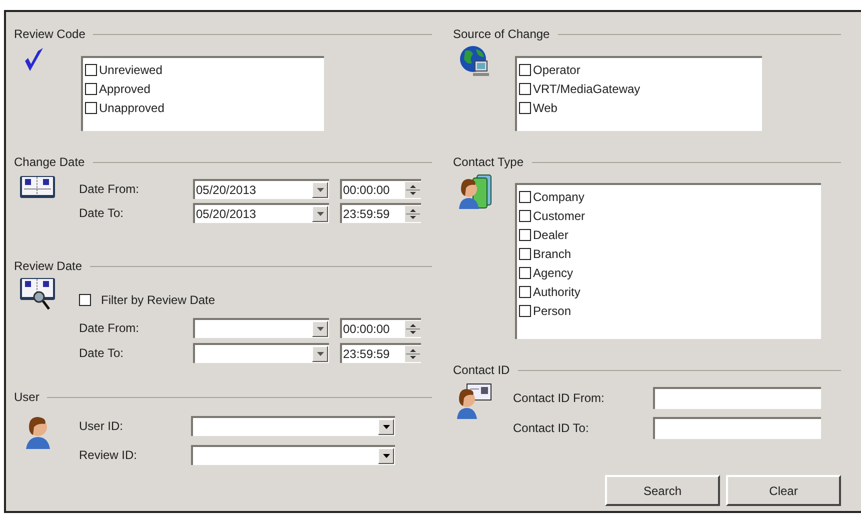  What do you see at coordinates (783, 490) in the screenshot?
I see `action-button: Clear` at bounding box center [783, 490].